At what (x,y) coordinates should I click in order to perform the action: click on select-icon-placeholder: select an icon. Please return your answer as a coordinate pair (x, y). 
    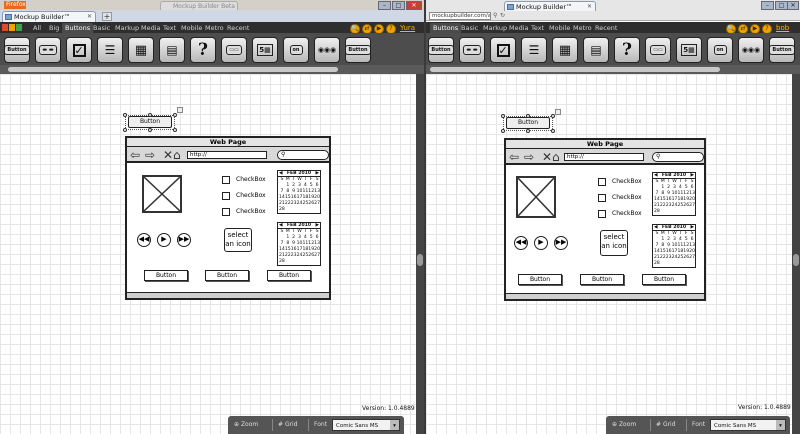
    Looking at the image, I should click on (614, 243).